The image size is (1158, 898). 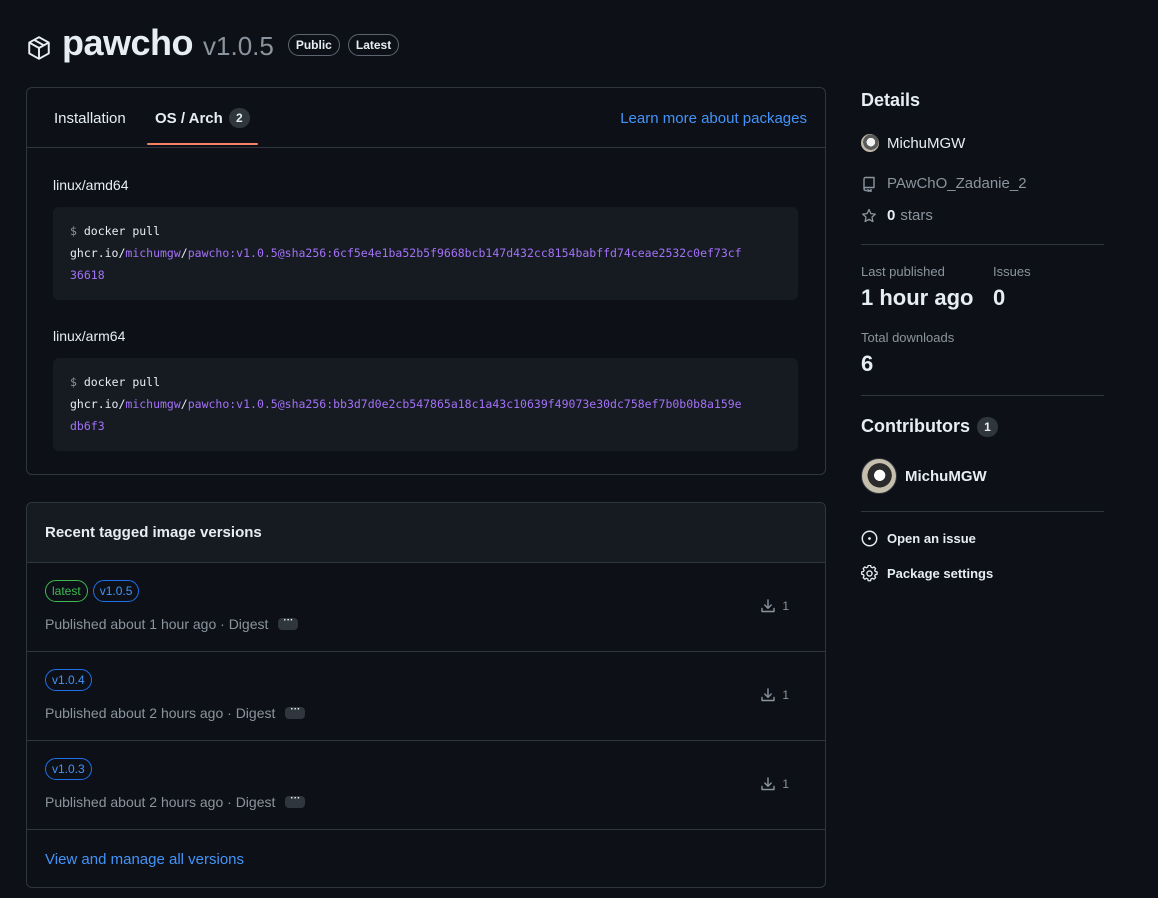 I want to click on contributor-link: MichuMGW, so click(x=924, y=476).